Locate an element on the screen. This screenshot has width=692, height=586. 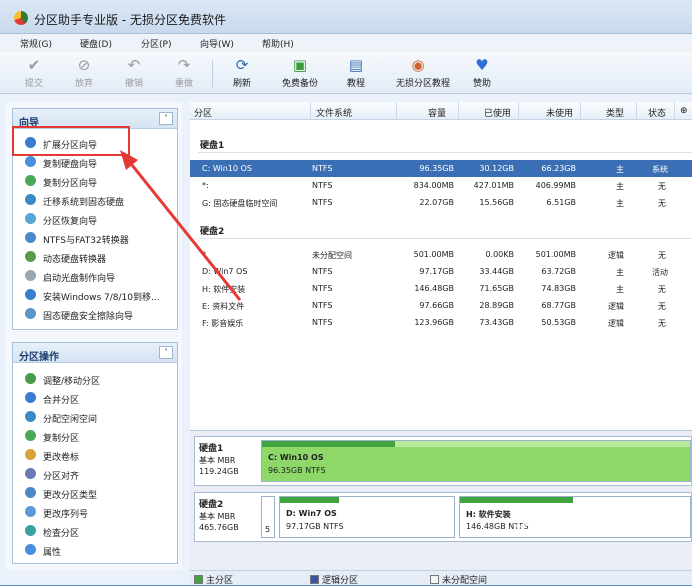
annotation-arrow is located at coordinates (181, 225).